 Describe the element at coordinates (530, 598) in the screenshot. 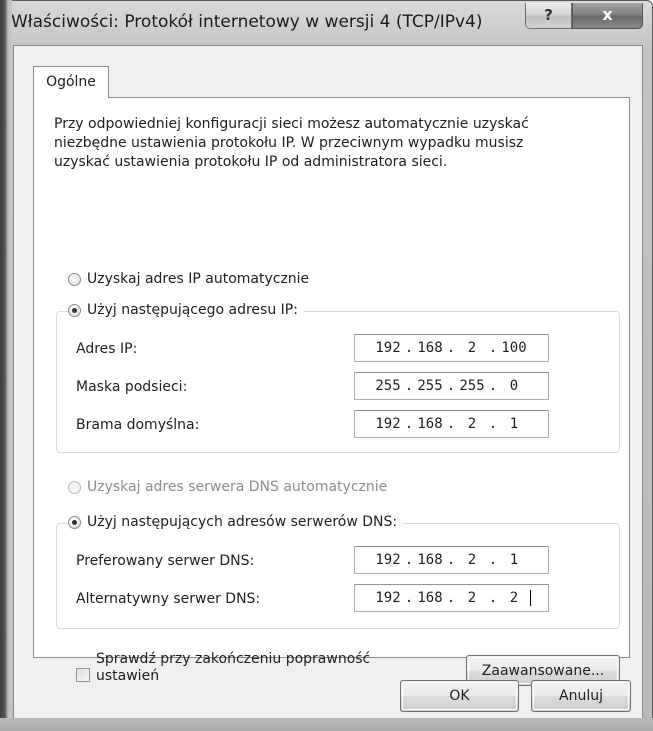

I see `text-cursor` at that location.